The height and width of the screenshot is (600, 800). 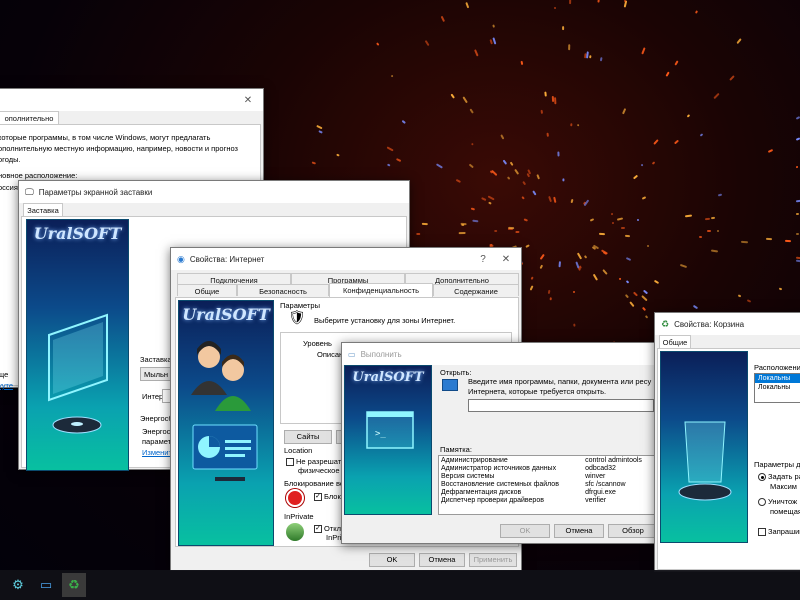 What do you see at coordinates (43, 210) in the screenshot?
I see `tab-screensaver: Заставка` at bounding box center [43, 210].